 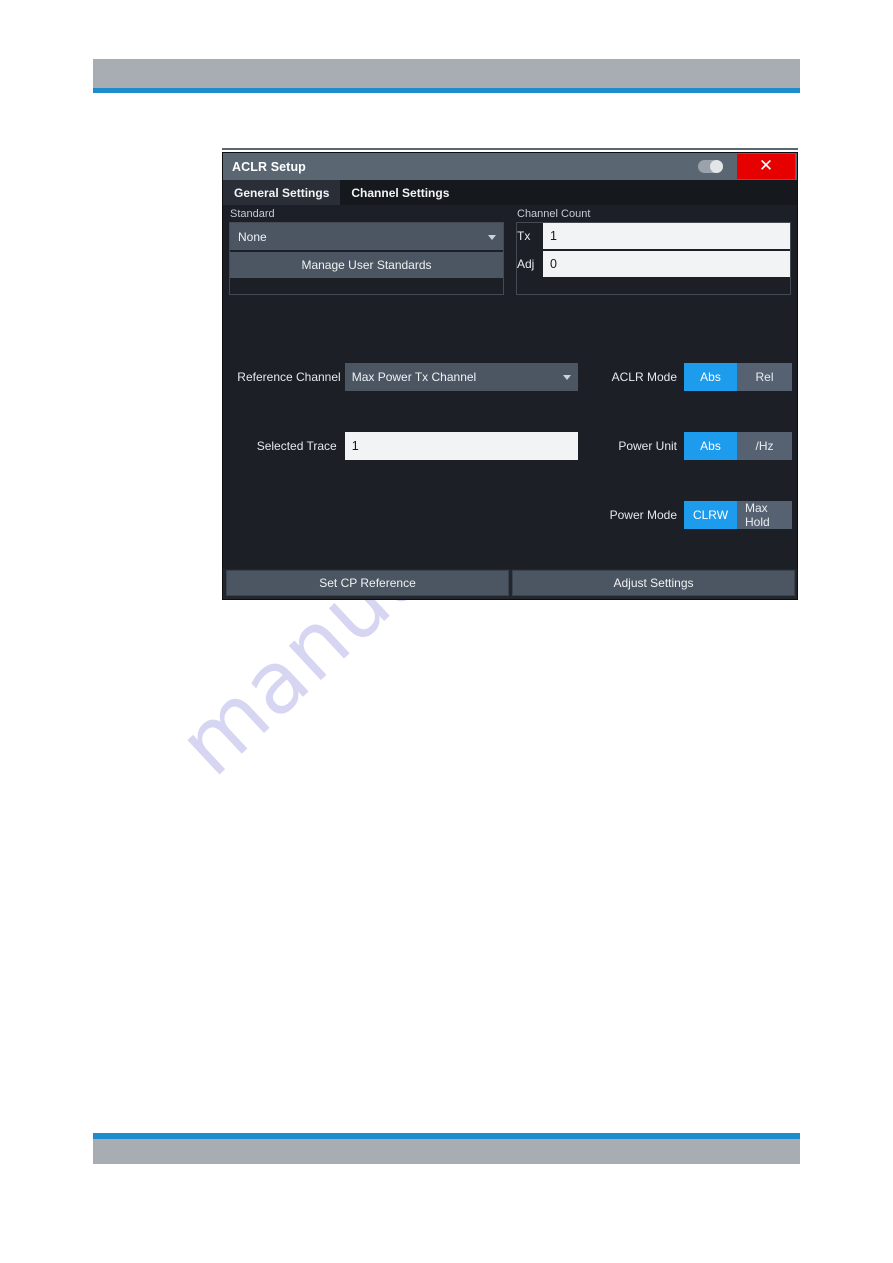 What do you see at coordinates (414, 377) in the screenshot?
I see `reference-channel-value: Max Power Tx Channel` at bounding box center [414, 377].